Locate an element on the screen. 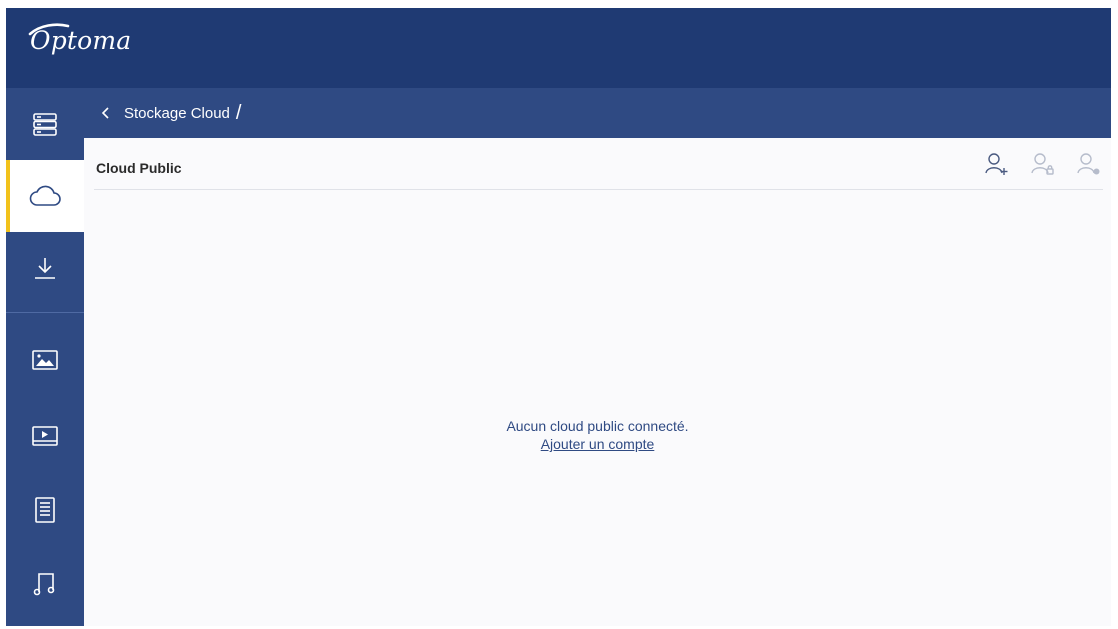 The height and width of the screenshot is (629, 1118). add-user-icon is located at coordinates (996, 164).